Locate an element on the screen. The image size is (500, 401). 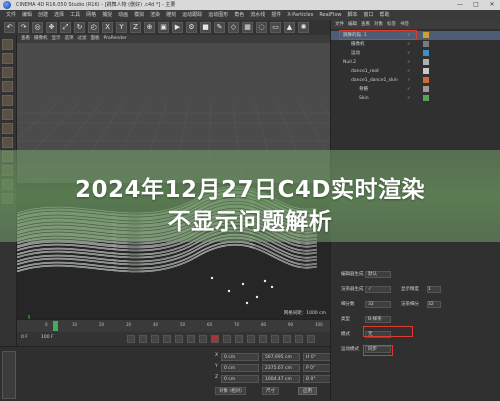
menu-item: 脚本 is located at coordinates (353, 15).